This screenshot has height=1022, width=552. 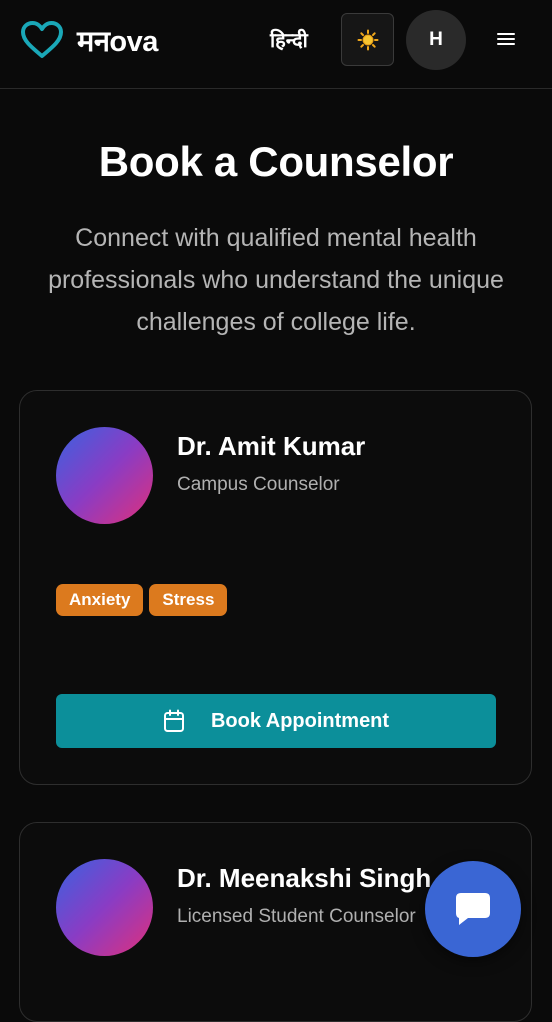 I want to click on logo-text: मनova, so click(x=117, y=41).